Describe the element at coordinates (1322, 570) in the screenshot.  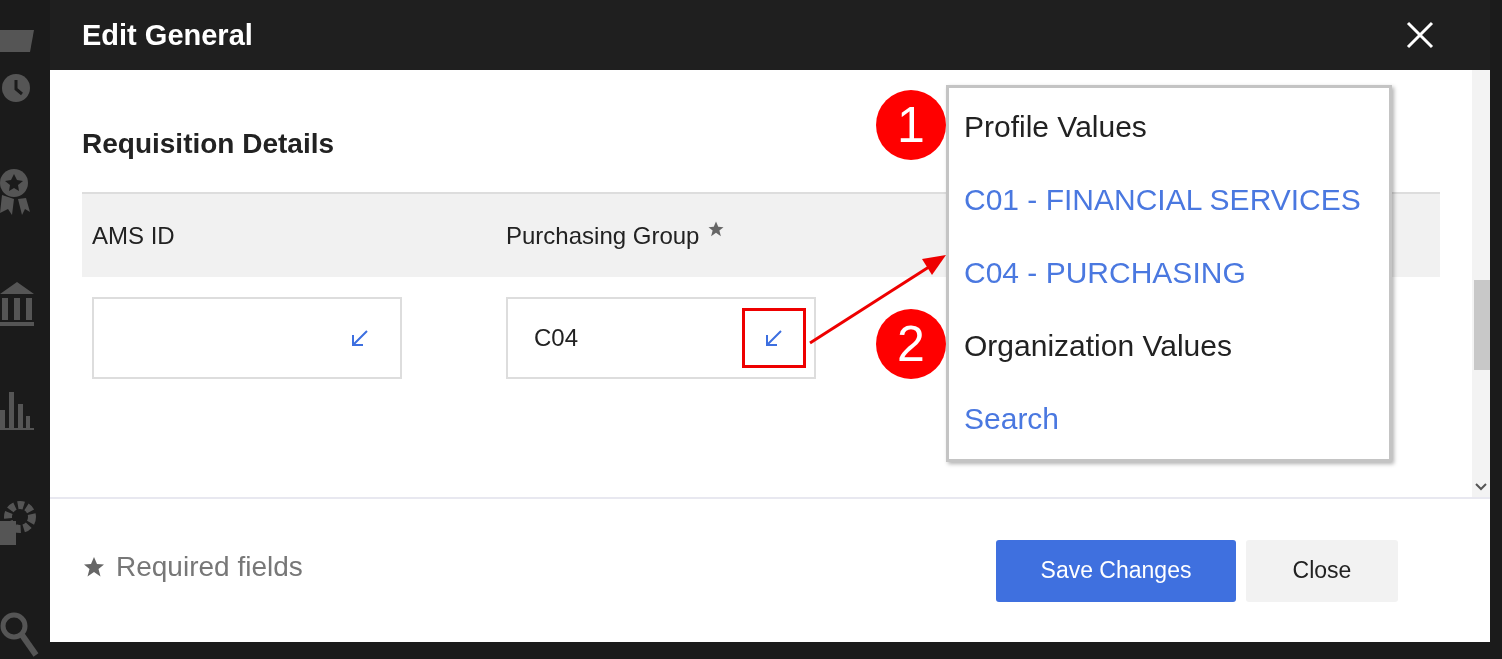
I see `close-button: Close` at that location.